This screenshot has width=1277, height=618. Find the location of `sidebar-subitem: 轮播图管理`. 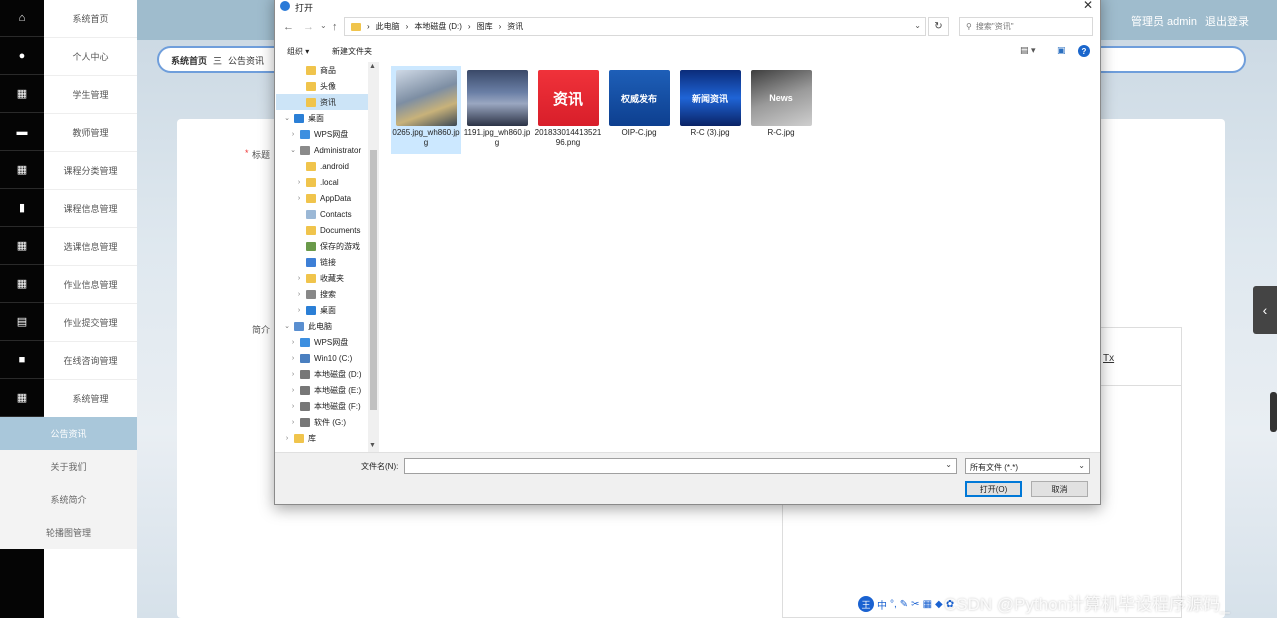

sidebar-subitem: 轮播图管理 is located at coordinates (68, 532).